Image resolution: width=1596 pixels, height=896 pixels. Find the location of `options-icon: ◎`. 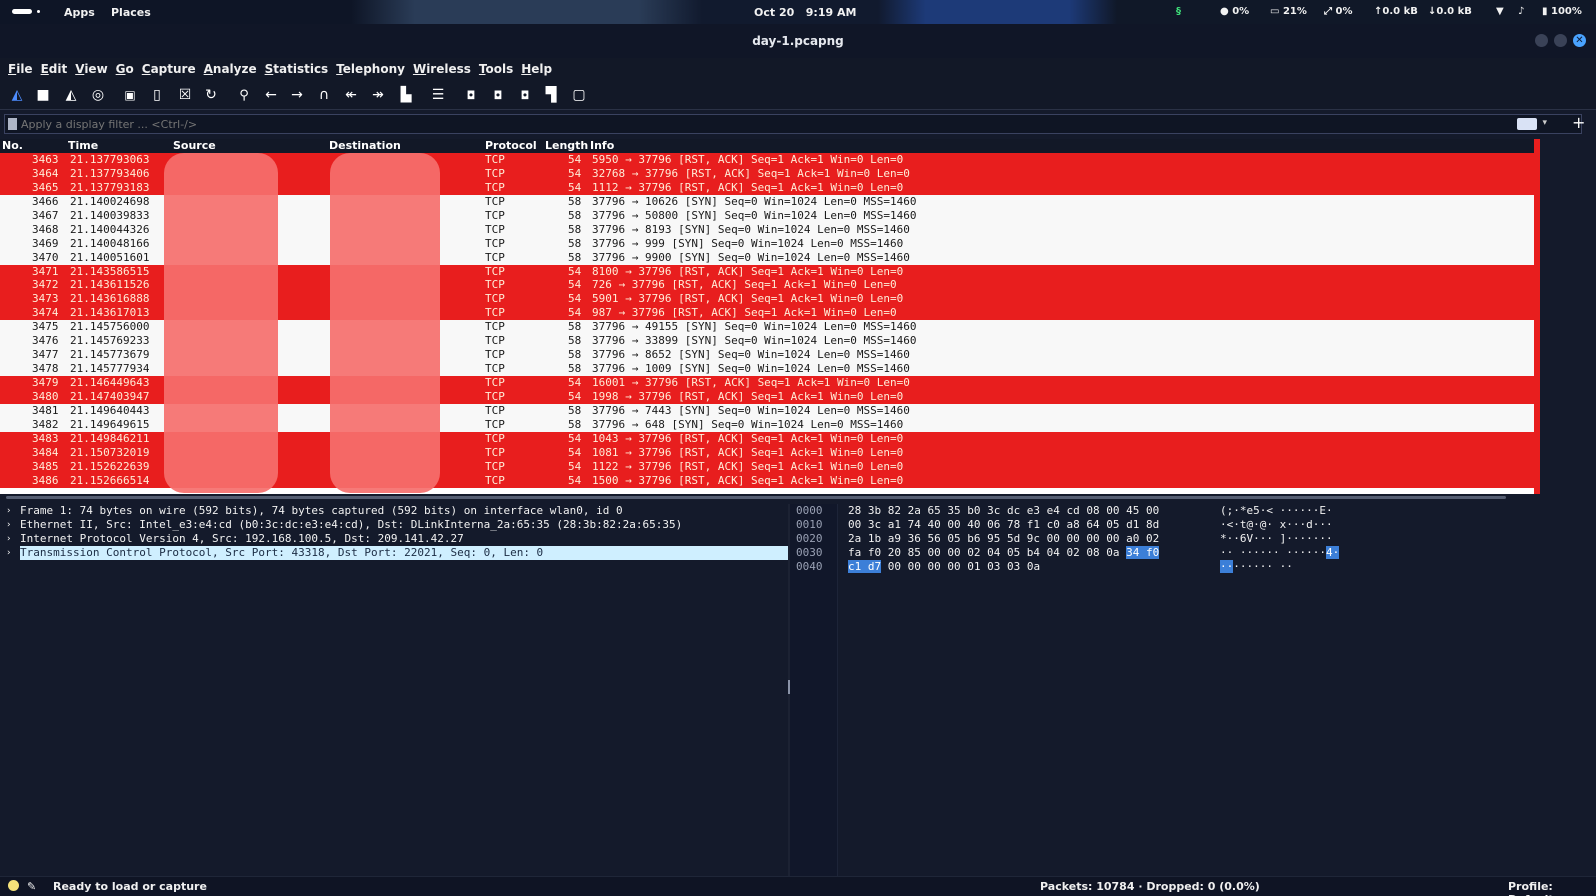

options-icon: ◎ is located at coordinates (98, 95).